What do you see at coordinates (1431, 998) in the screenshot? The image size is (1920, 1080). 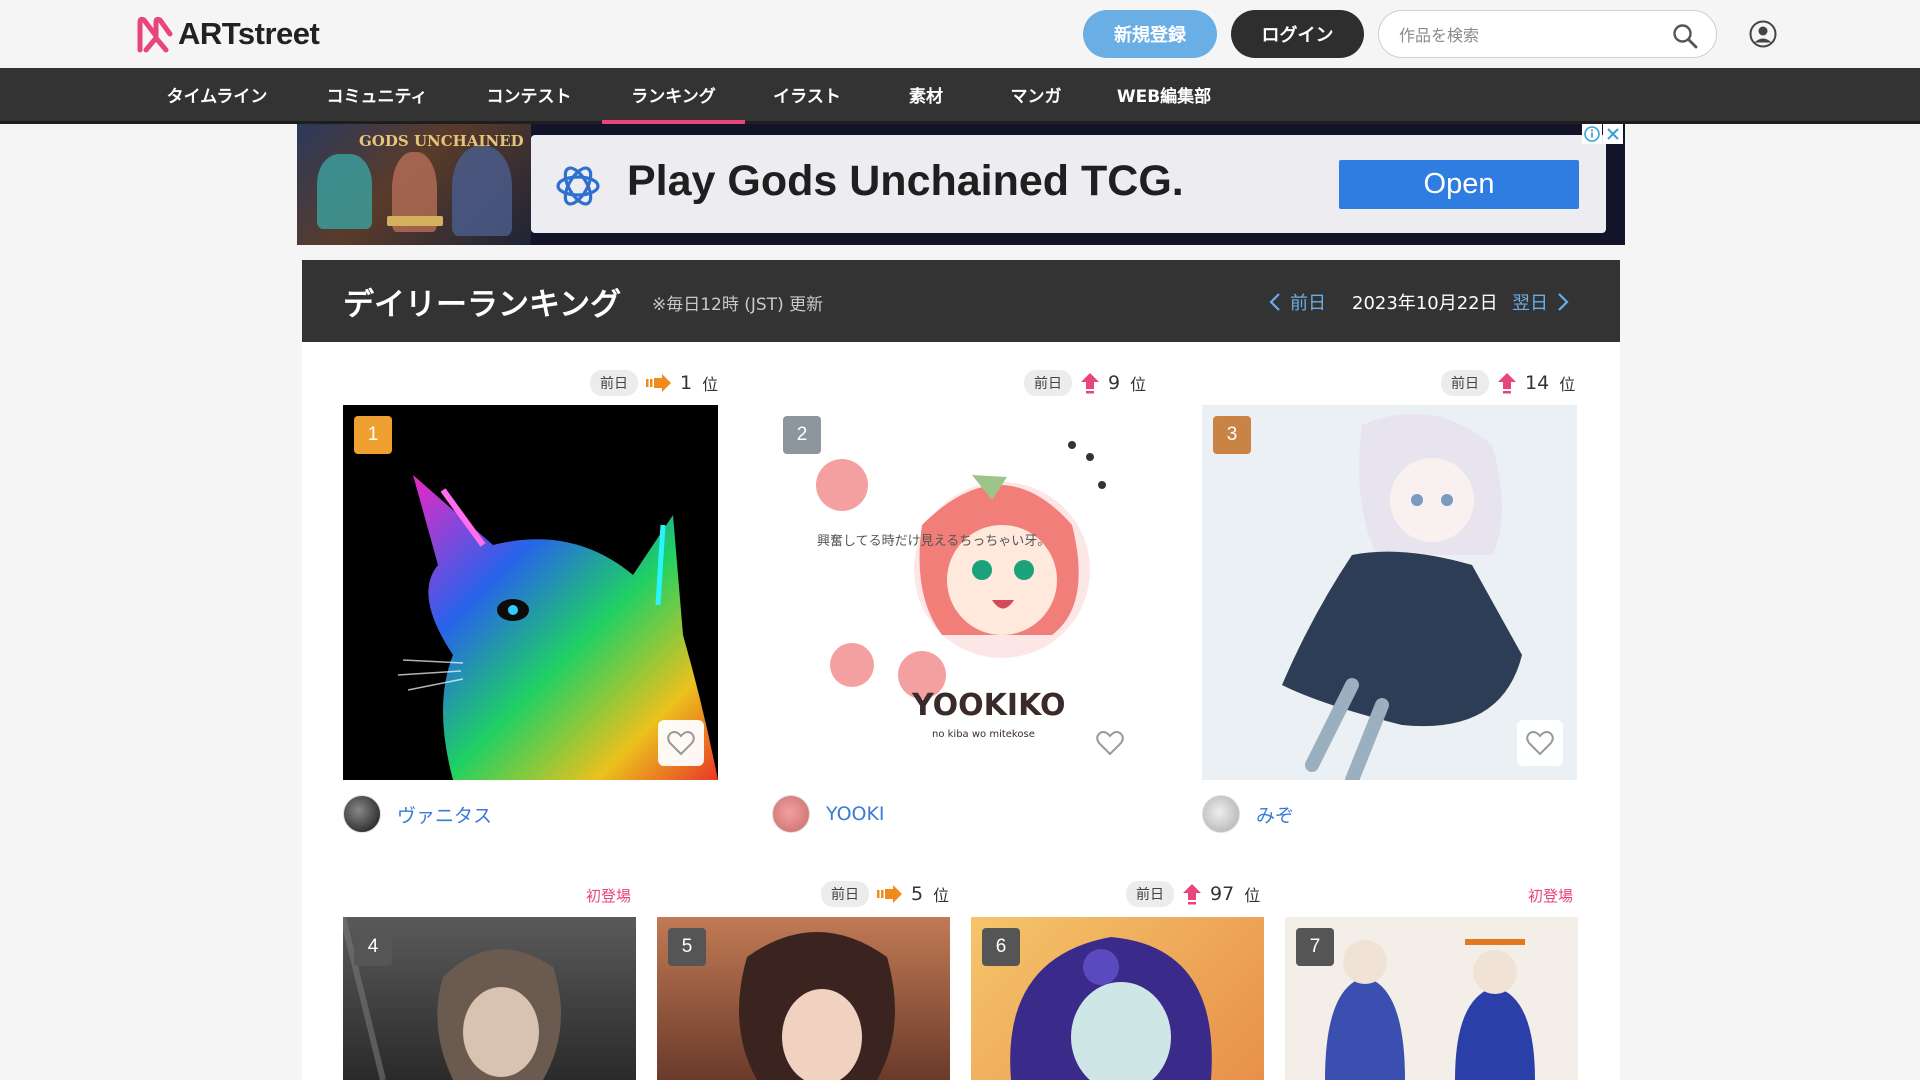 I see `artwork-thumbnail-7: 7` at bounding box center [1431, 998].